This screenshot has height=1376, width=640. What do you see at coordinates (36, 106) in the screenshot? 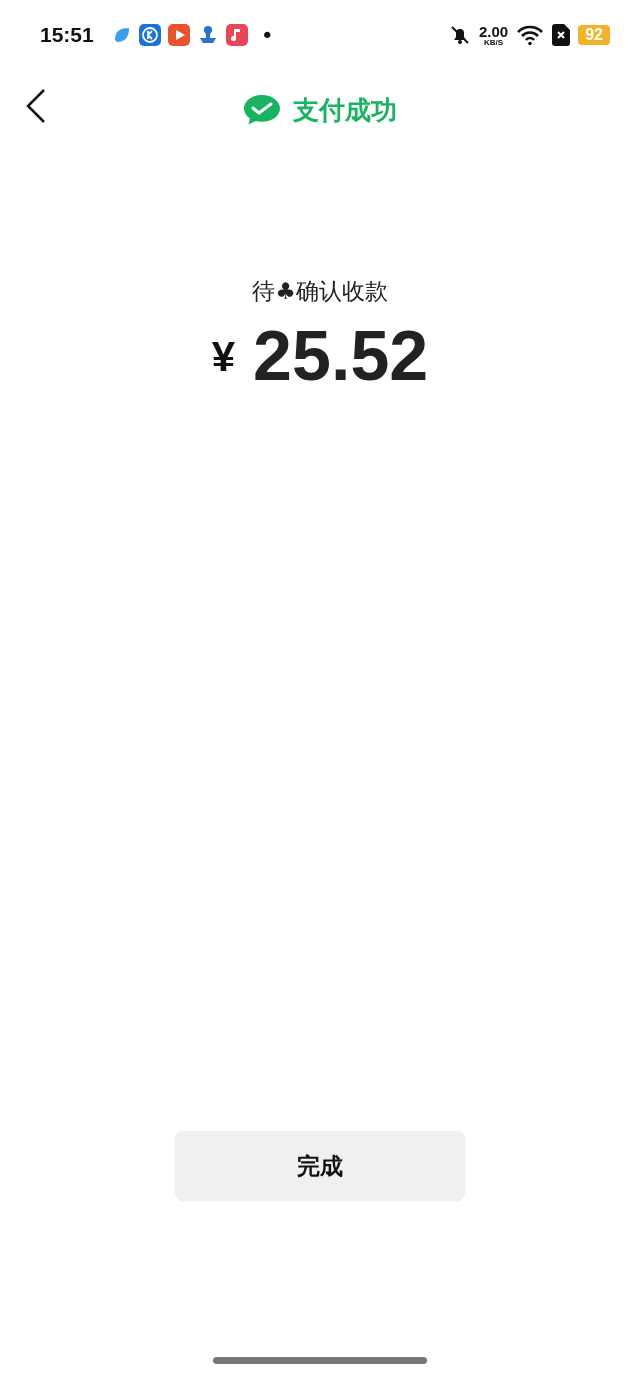
I see `back-icon` at bounding box center [36, 106].